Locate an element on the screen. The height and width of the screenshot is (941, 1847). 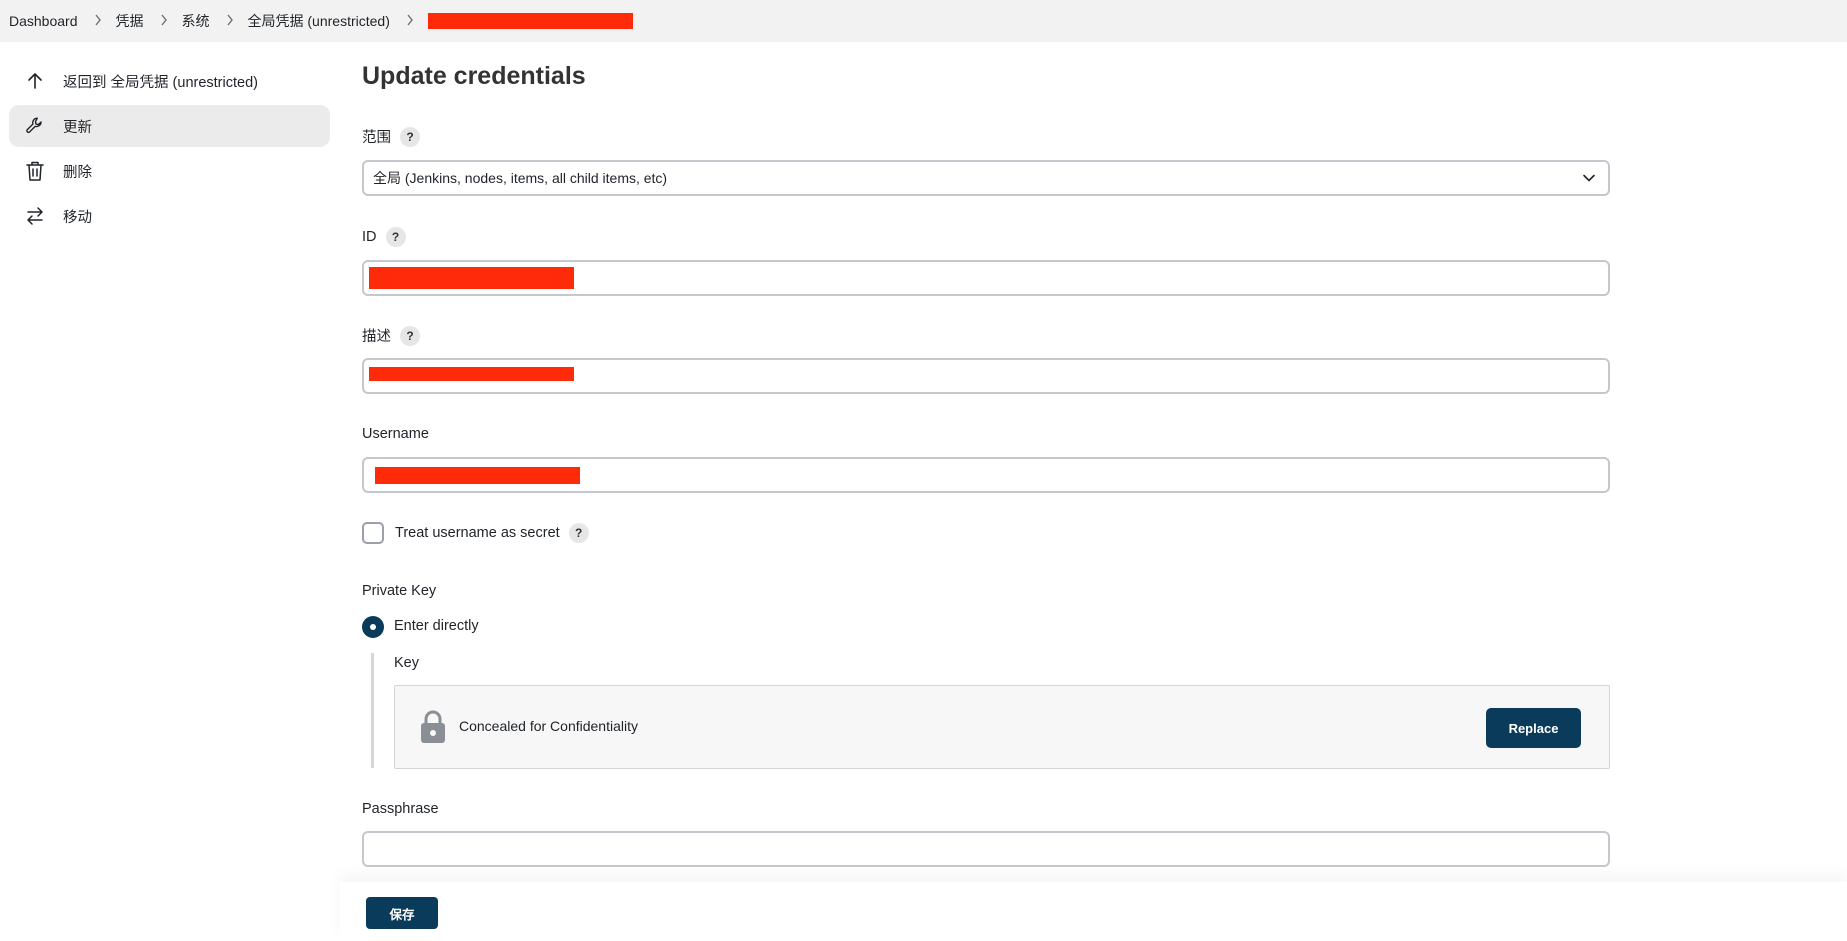
treat-username-secret-label: Treat username as secret is located at coordinates (477, 533).